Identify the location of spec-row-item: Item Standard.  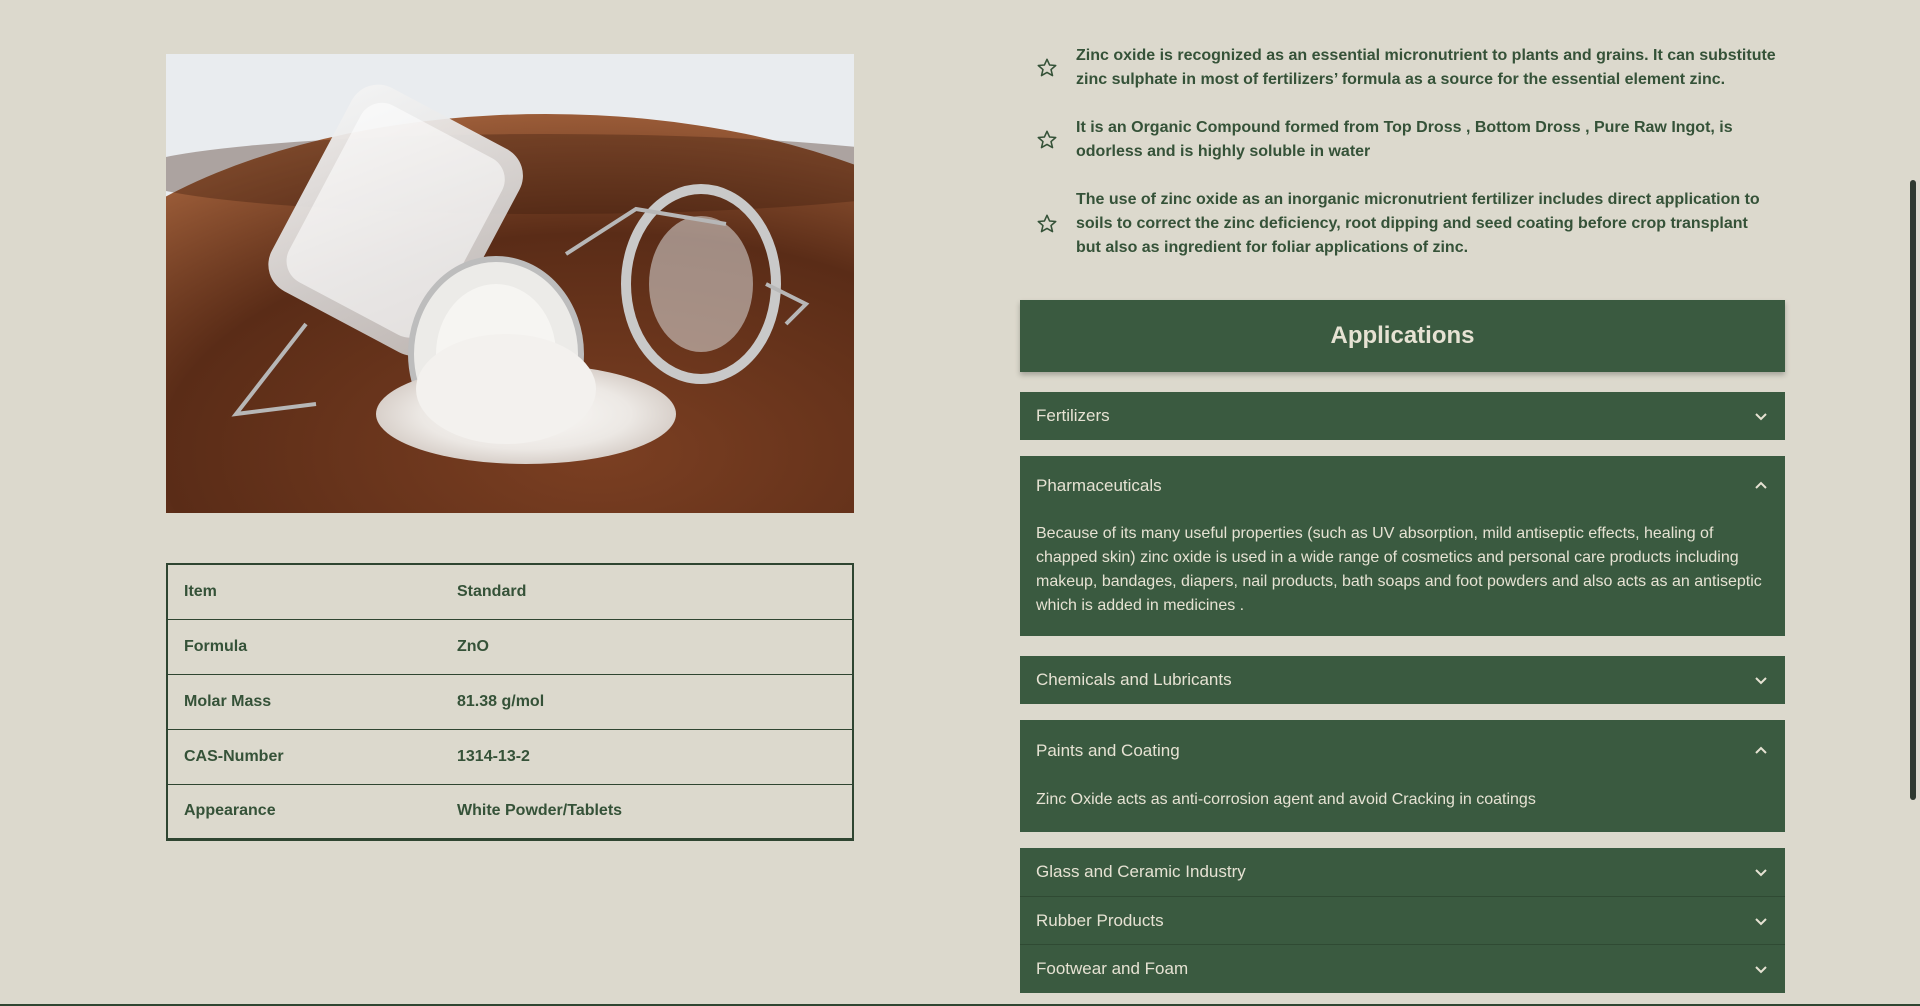
(510, 591).